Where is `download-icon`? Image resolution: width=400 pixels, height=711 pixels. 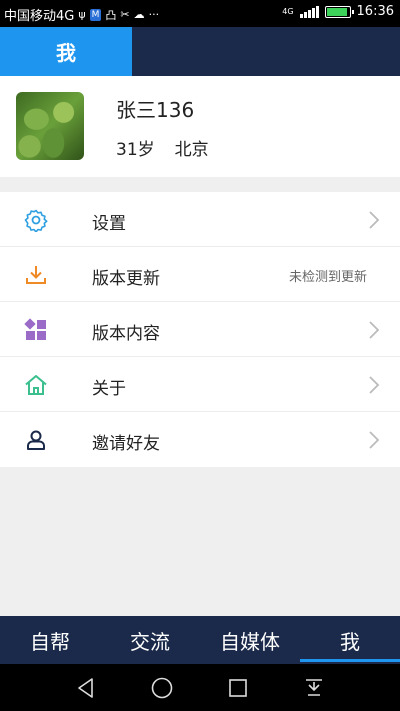 download-icon is located at coordinates (36, 275).